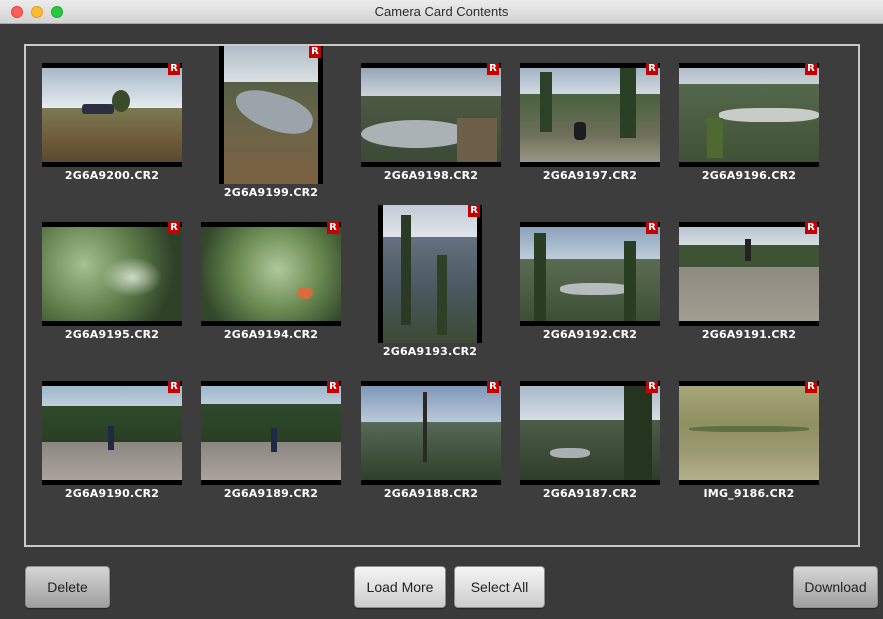 The image size is (883, 619). I want to click on thumbnail-item: R 2G6A9193.CR2, so click(430, 283).